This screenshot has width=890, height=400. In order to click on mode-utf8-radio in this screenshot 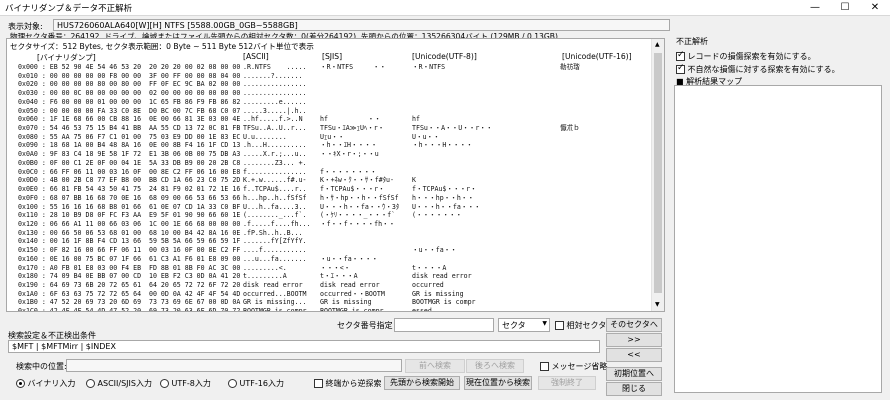, I will do `click(164, 383)`.